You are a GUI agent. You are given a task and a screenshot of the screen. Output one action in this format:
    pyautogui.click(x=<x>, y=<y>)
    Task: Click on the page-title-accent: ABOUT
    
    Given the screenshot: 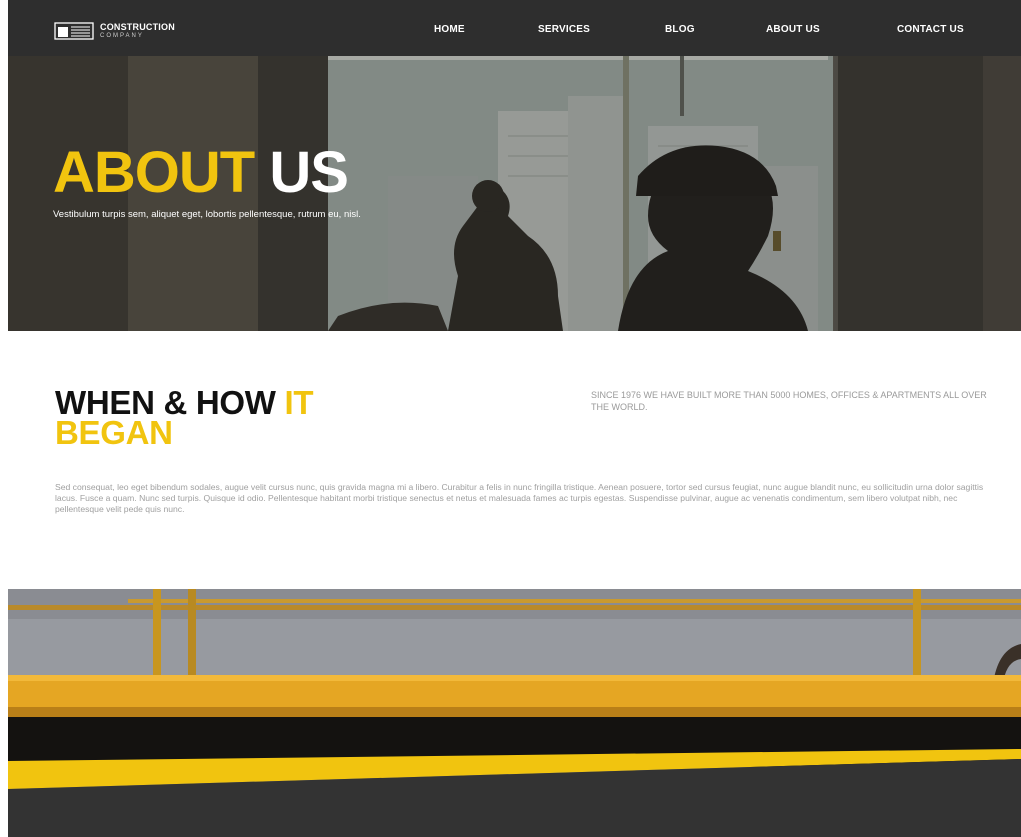 What is the action you would take?
    pyautogui.click(x=154, y=172)
    